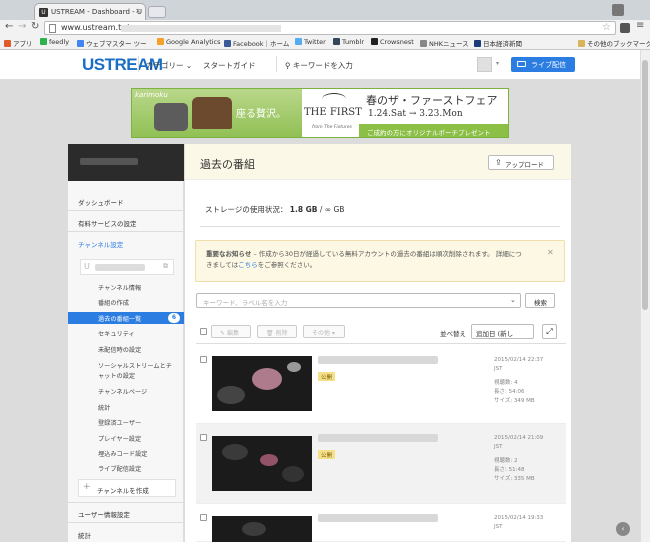  Describe the element at coordinates (358, 300) in the screenshot. I see `program-search-input: キーワード、ラベル名を入力` at that location.